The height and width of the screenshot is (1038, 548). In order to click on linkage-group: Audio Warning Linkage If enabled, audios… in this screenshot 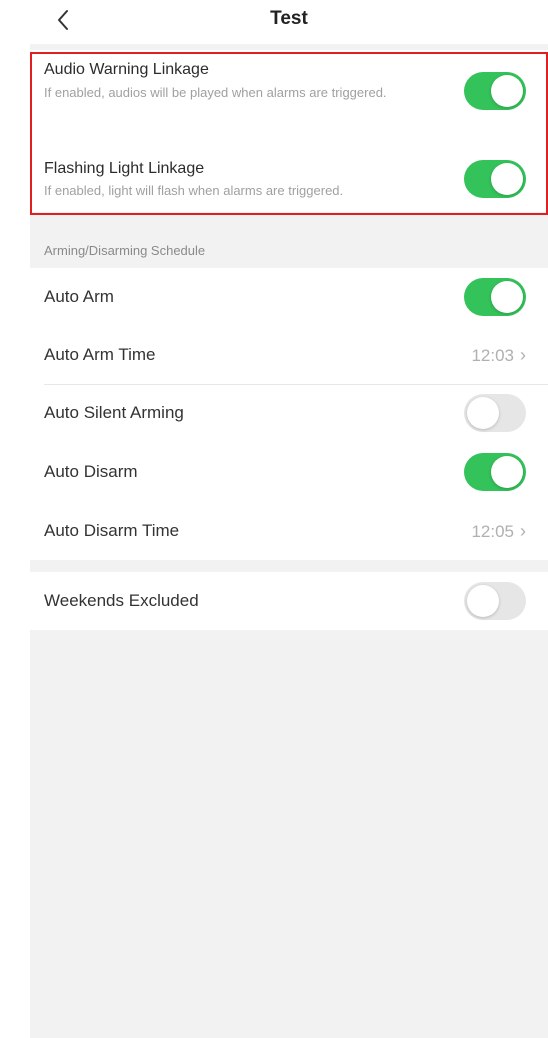, I will do `click(289, 131)`.